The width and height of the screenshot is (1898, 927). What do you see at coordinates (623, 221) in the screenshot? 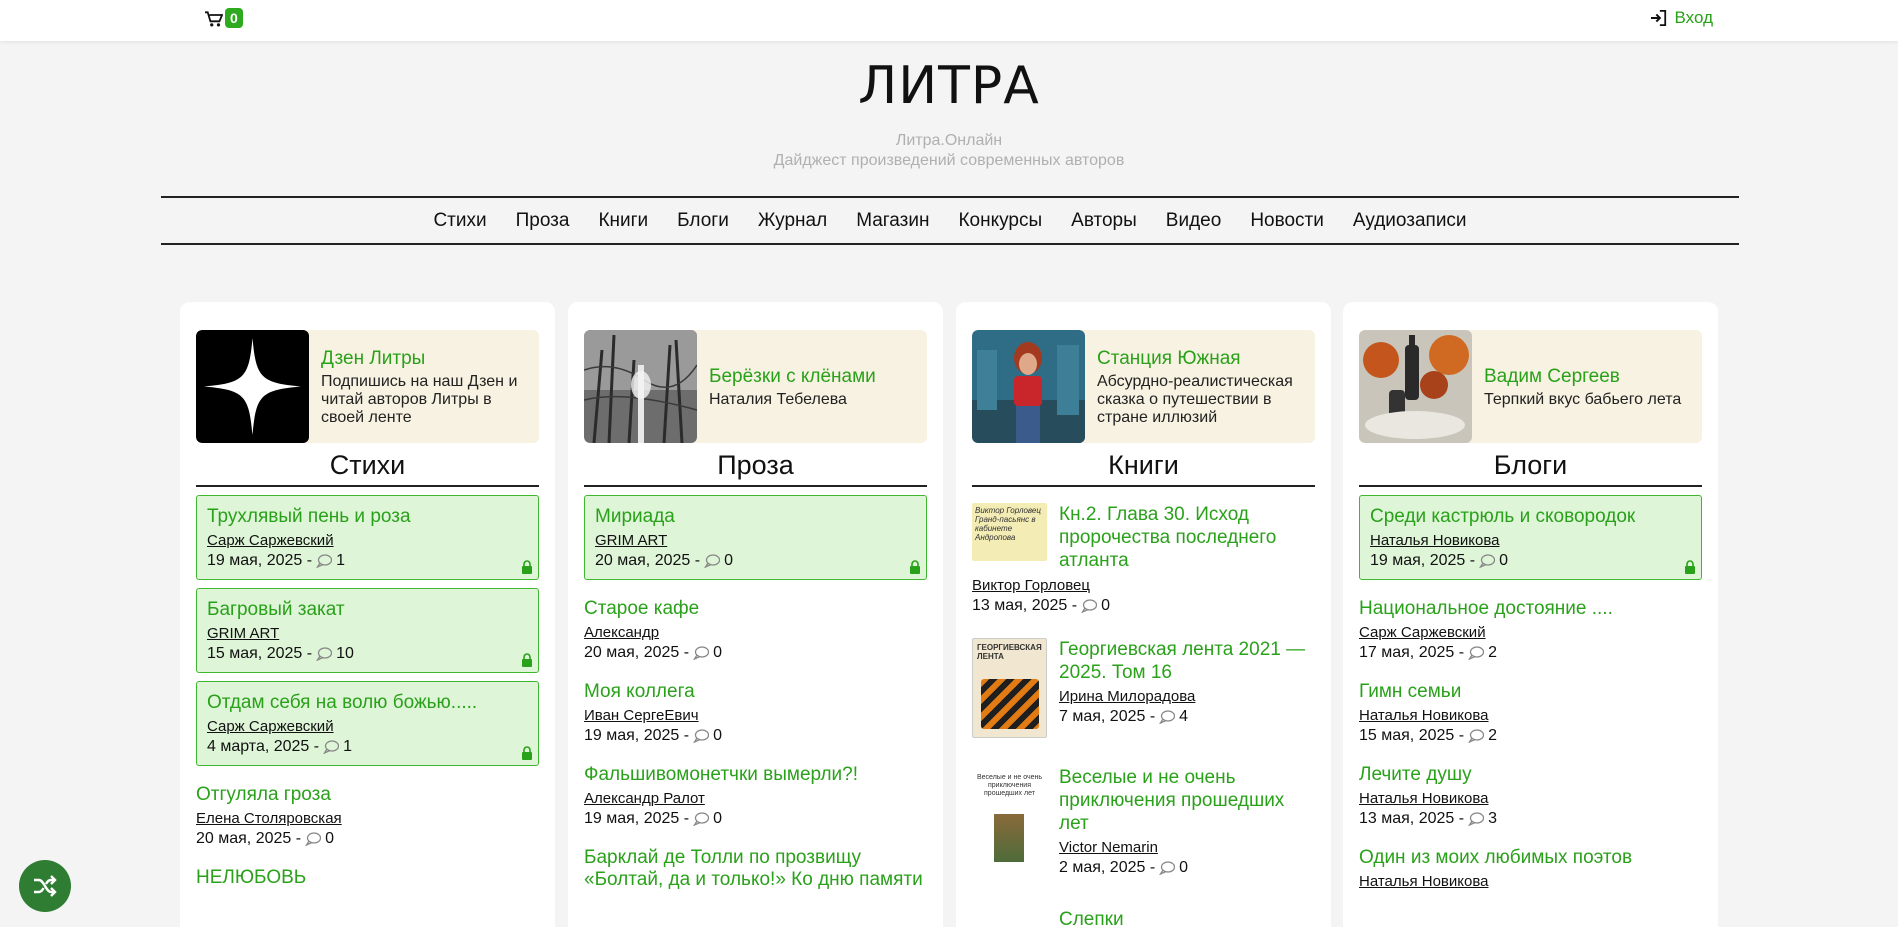
I see `nav-item-books: Книги` at bounding box center [623, 221].